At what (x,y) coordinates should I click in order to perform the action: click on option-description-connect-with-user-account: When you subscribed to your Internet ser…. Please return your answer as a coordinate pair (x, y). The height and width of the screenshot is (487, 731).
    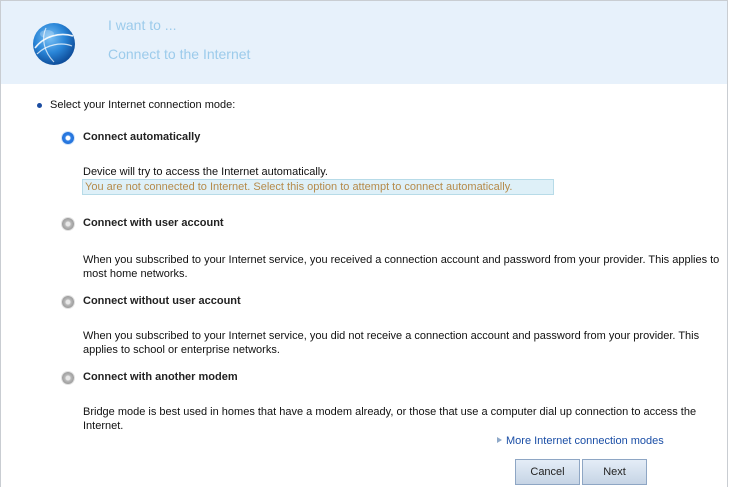
    Looking at the image, I should click on (401, 267).